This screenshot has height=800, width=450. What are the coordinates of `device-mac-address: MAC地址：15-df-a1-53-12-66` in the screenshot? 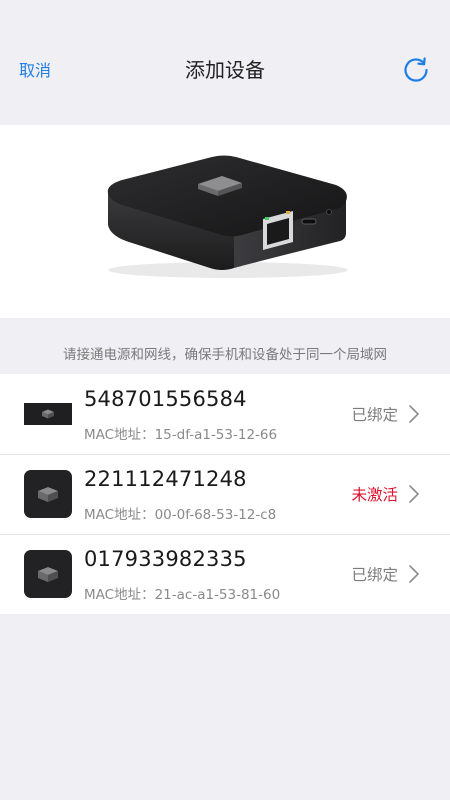 It's located at (181, 435).